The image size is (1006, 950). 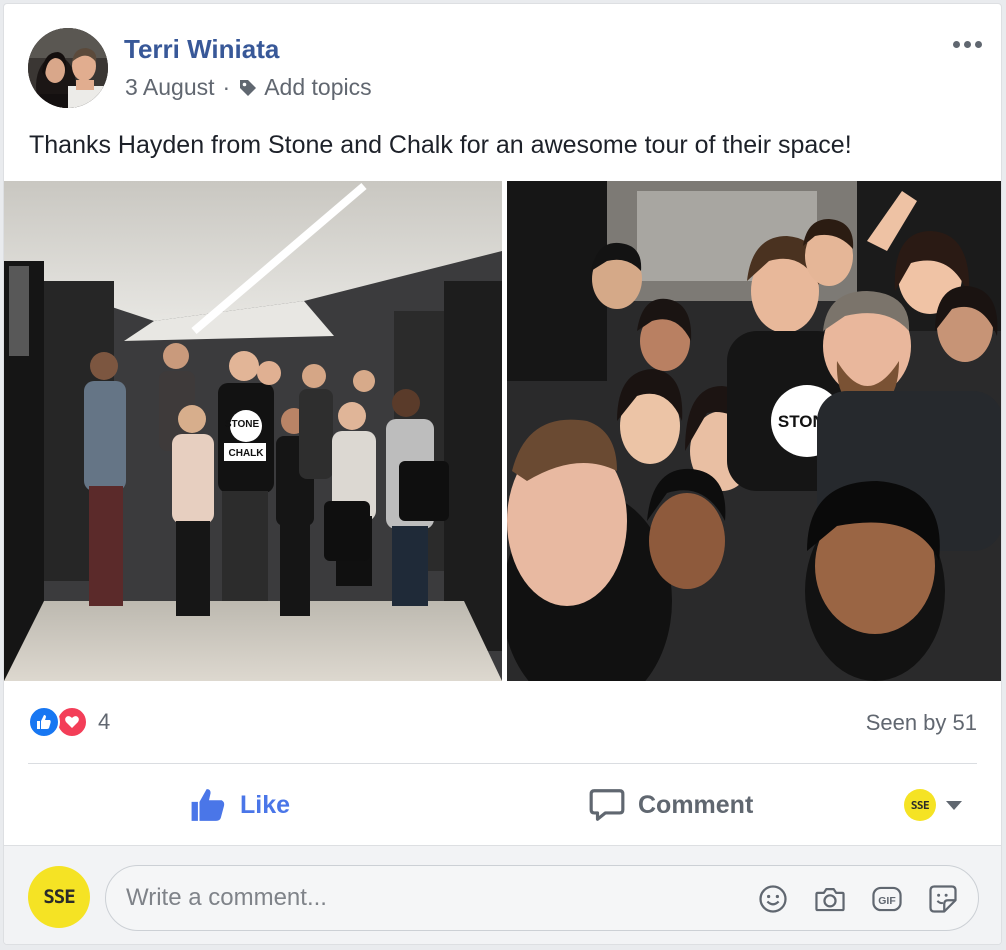 What do you see at coordinates (943, 899) in the screenshot?
I see `sticker-icon` at bounding box center [943, 899].